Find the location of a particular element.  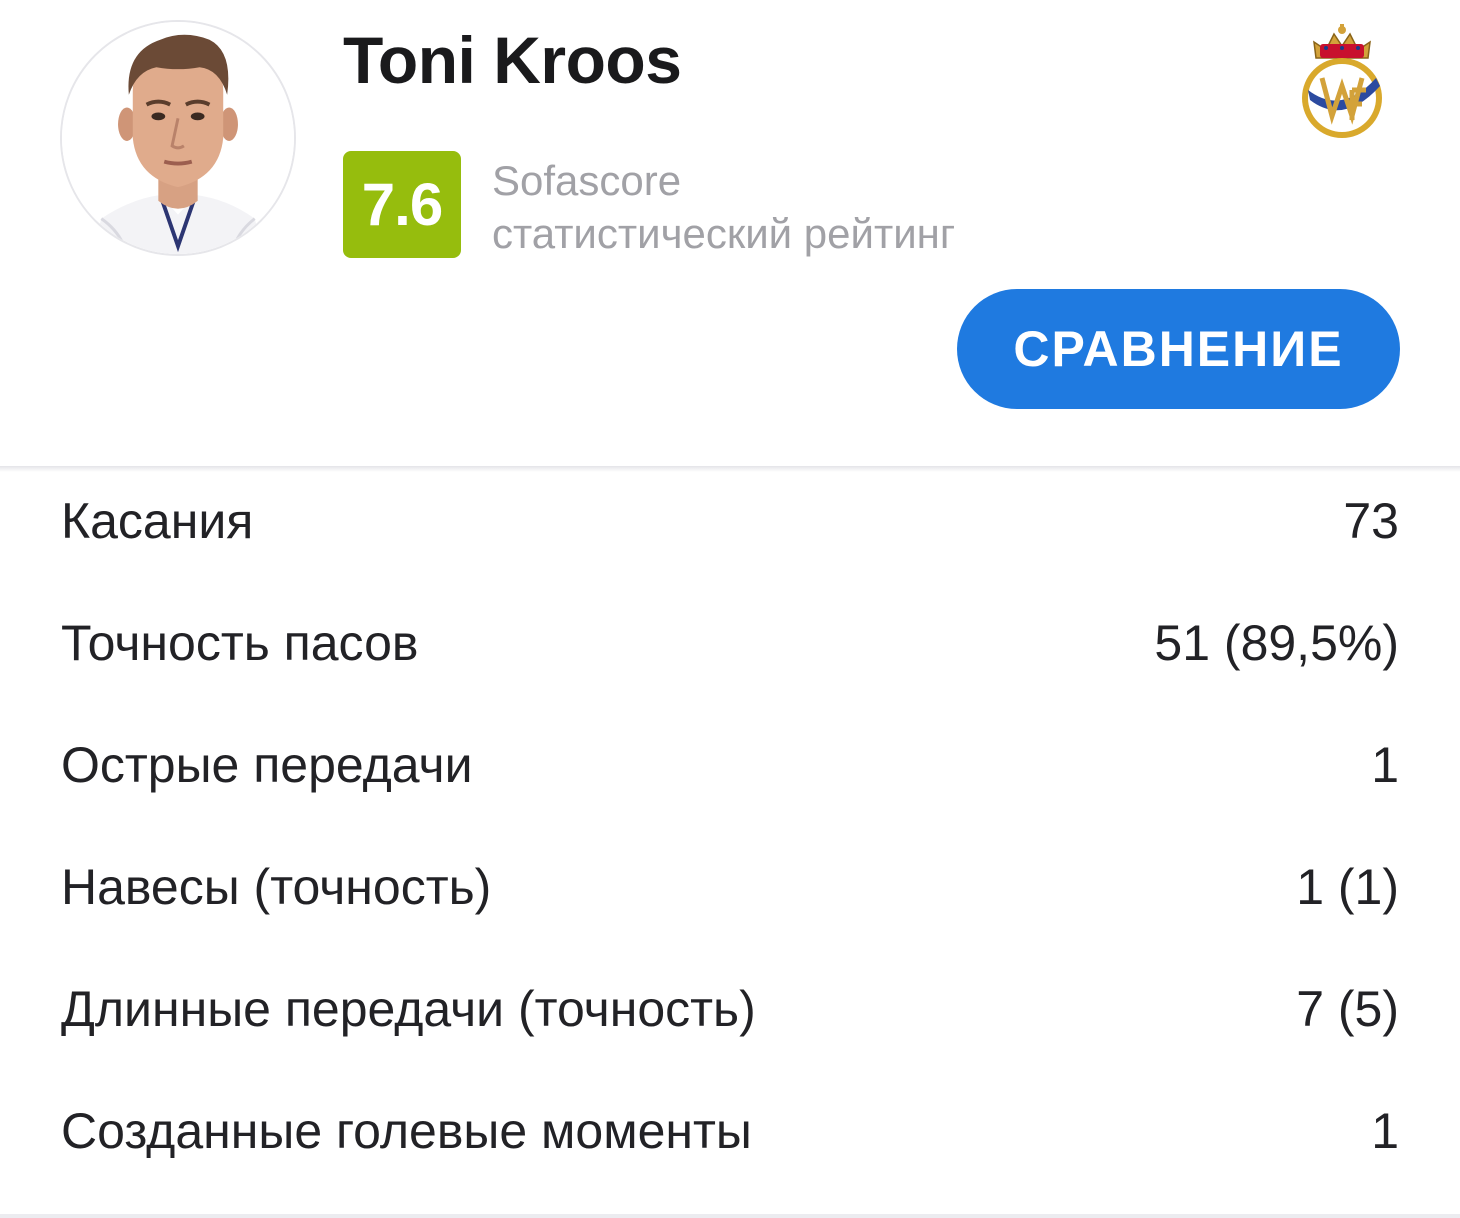

stat-row-long-balls: Длинные передачи (точность) 7 (5) is located at coordinates (730, 1011).